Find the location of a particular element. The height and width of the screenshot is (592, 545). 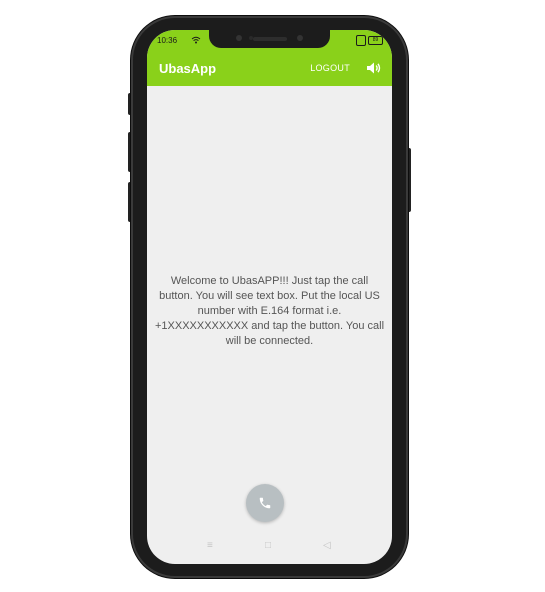

phone-icon is located at coordinates (265, 503).